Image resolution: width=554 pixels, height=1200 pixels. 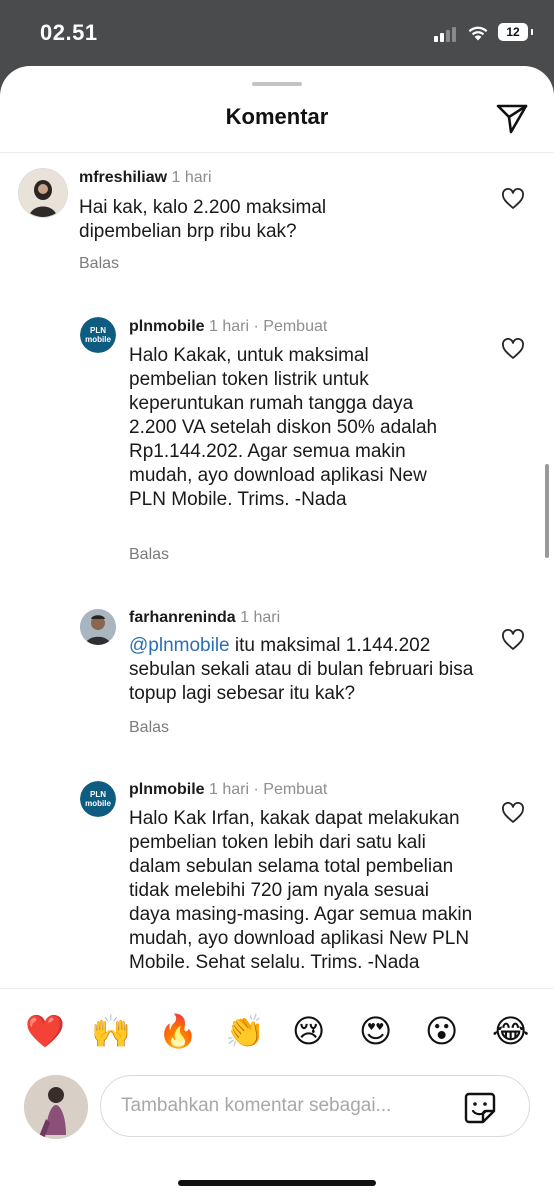 I want to click on home-indicator, so click(x=277, y=1183).